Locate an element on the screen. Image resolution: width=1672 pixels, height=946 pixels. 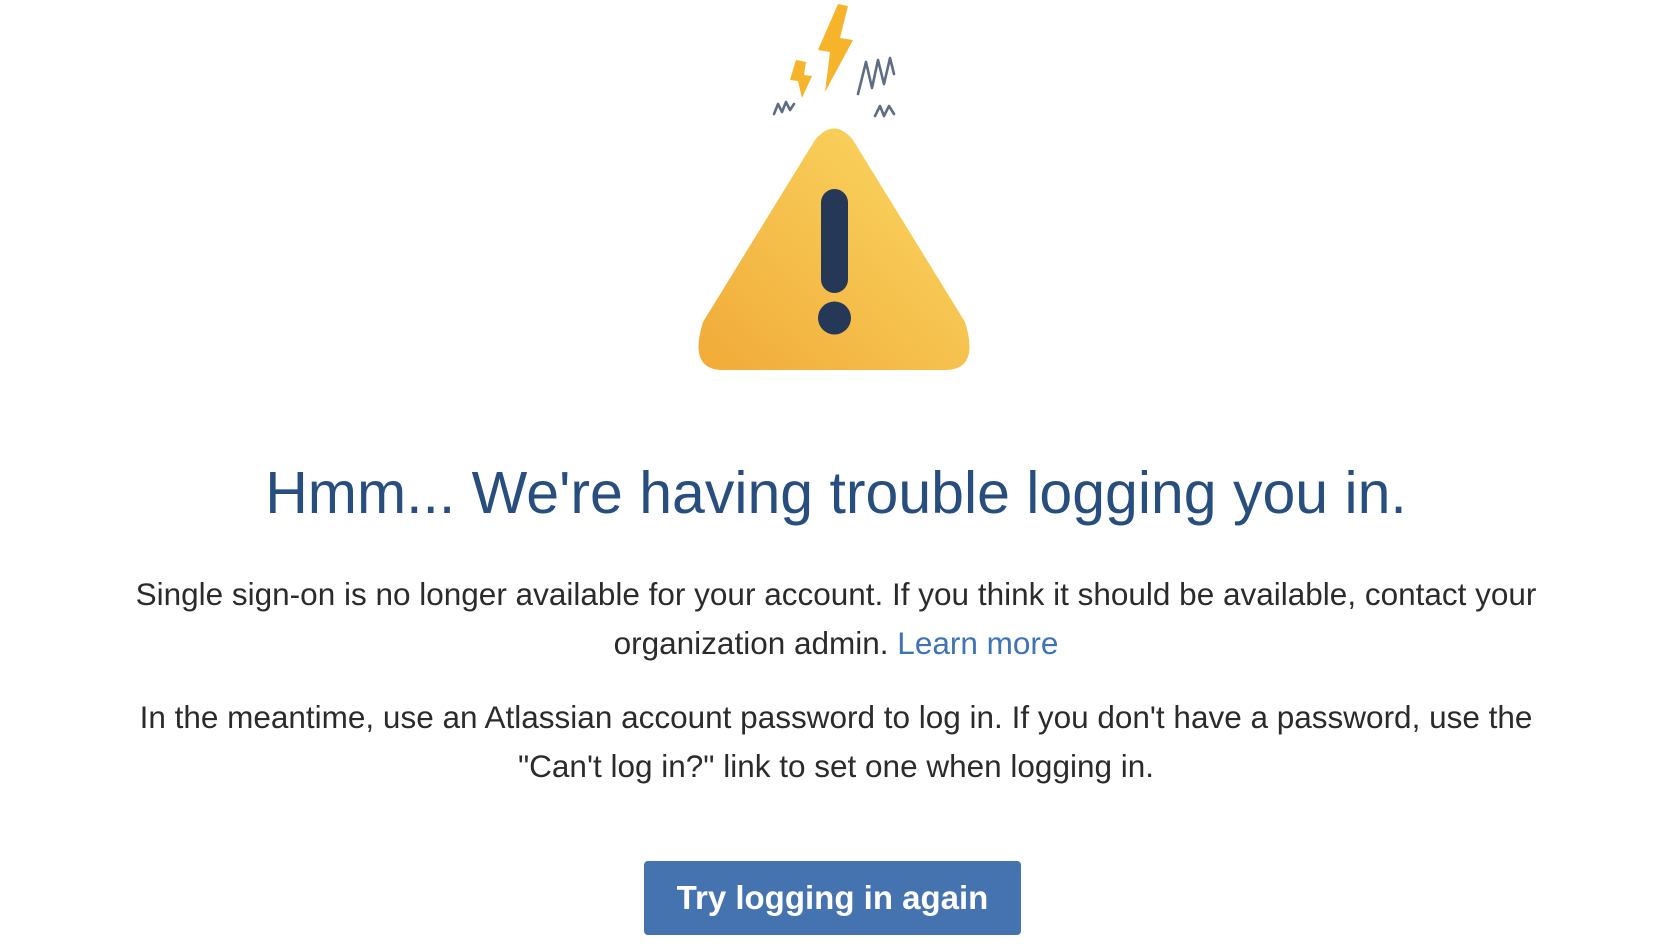
lightning-bolt-icon is located at coordinates (835, 48).